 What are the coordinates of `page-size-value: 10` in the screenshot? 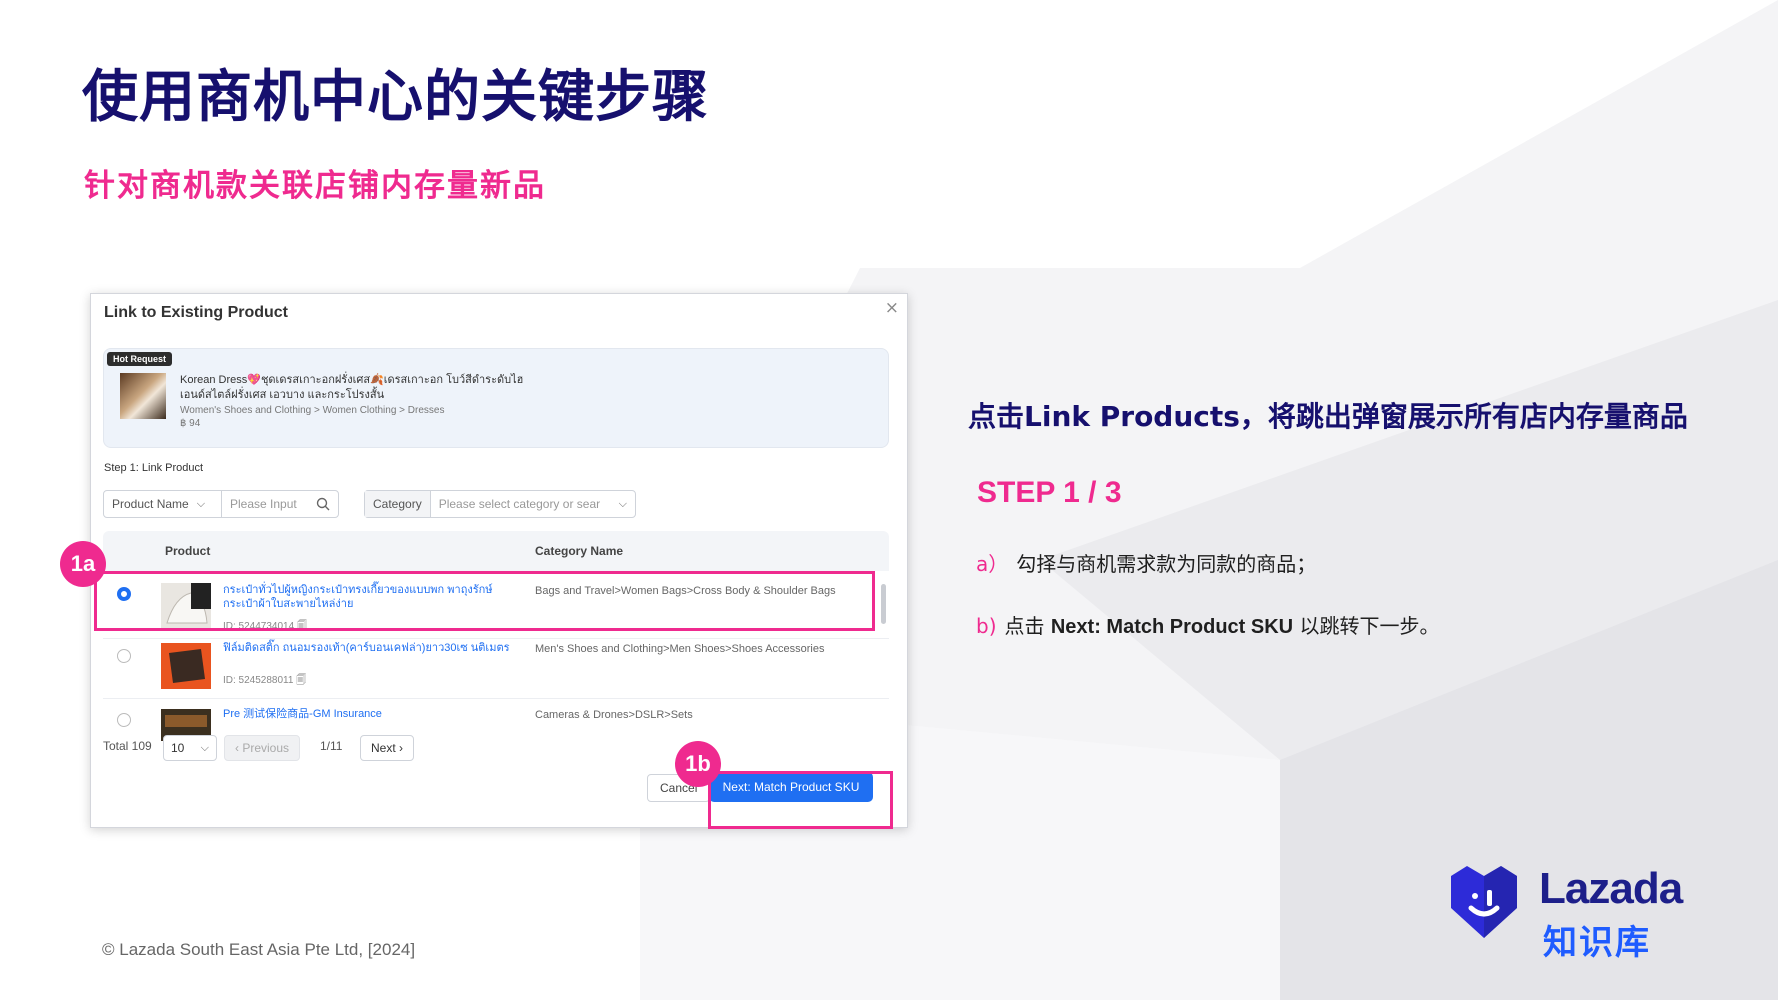 It's located at (178, 748).